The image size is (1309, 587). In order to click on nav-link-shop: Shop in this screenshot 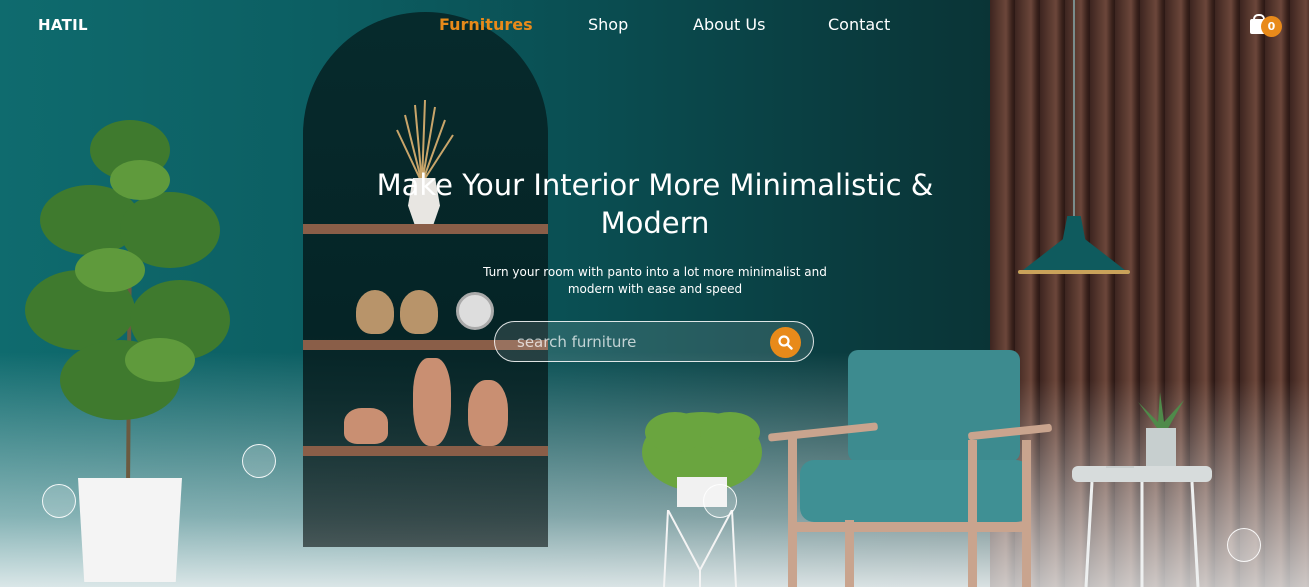, I will do `click(608, 24)`.